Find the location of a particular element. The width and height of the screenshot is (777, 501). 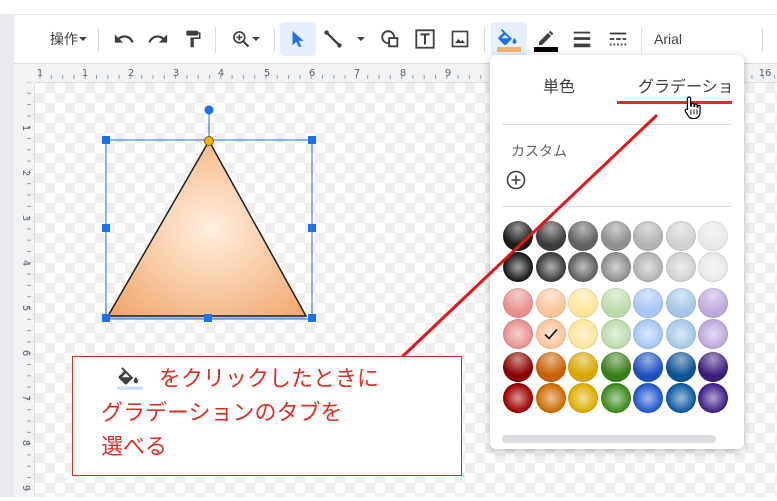

resize-handle-s is located at coordinates (208, 318).